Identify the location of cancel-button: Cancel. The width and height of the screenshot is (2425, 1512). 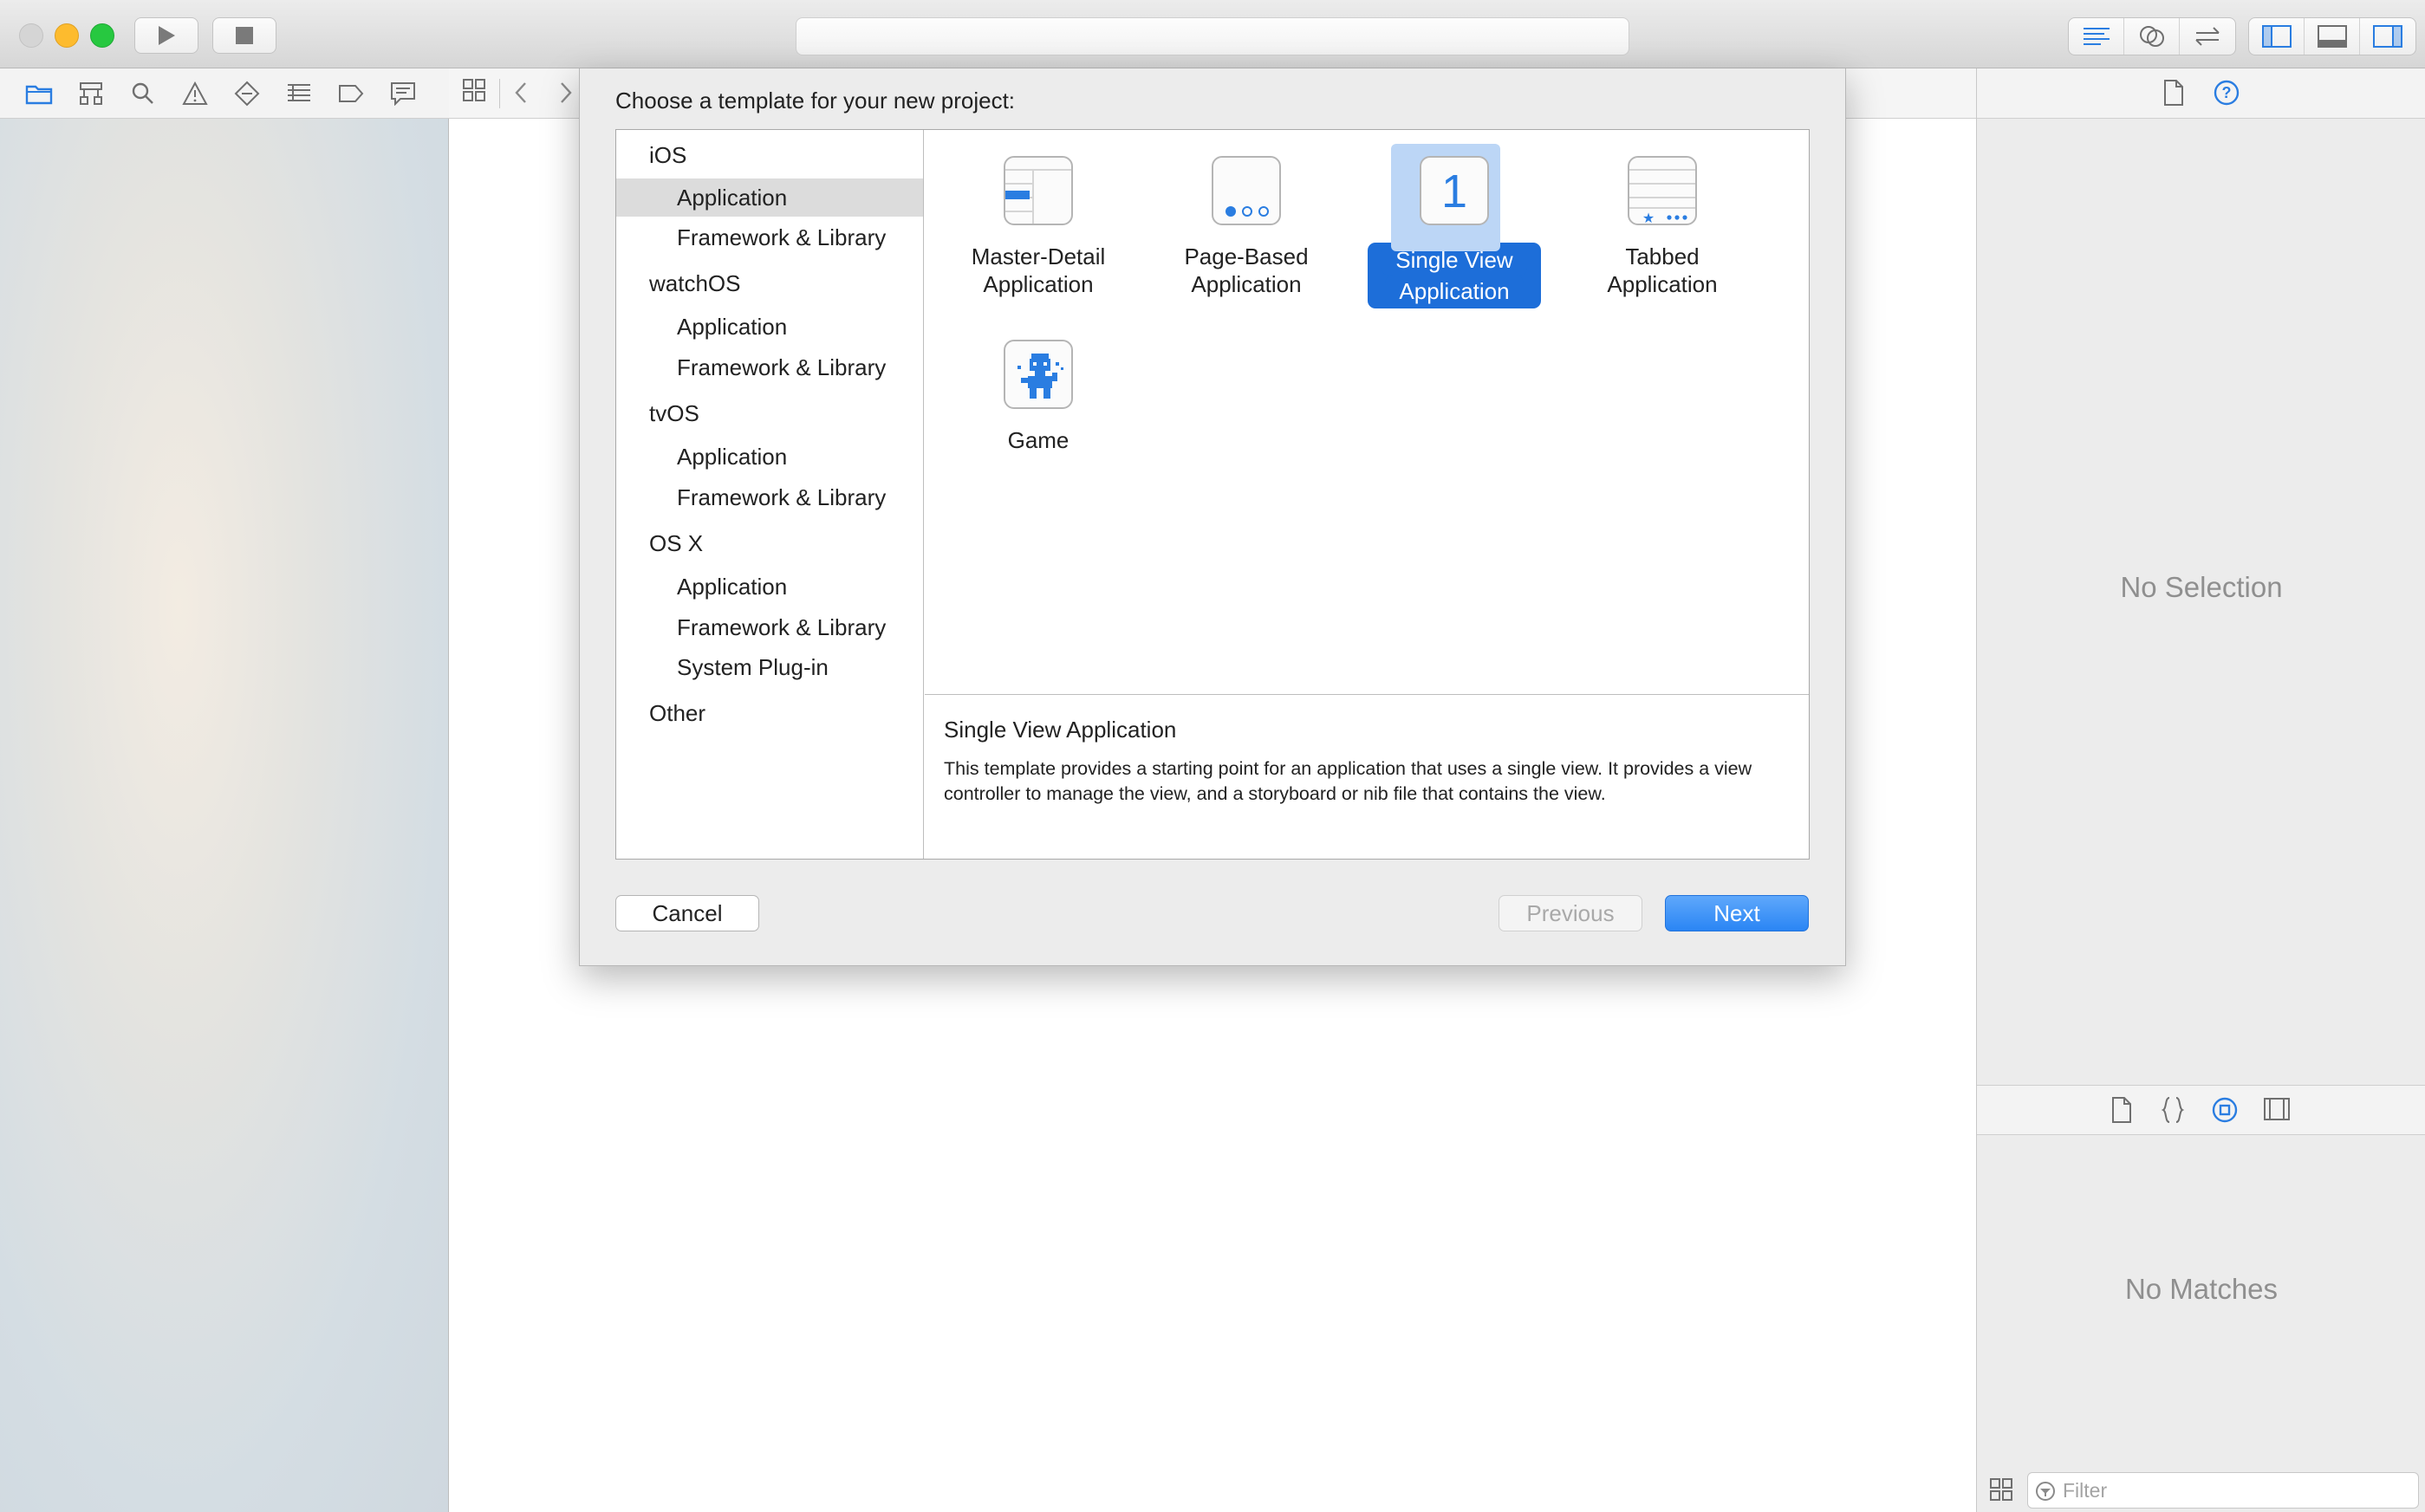
(687, 913).